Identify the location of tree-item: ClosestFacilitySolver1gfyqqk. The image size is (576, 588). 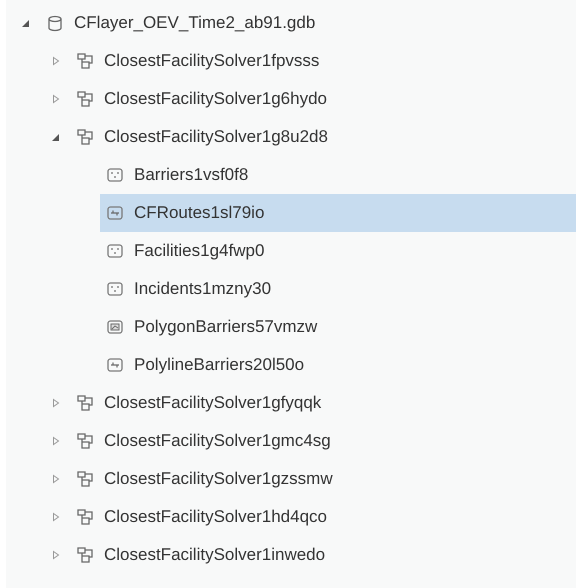
(323, 403).